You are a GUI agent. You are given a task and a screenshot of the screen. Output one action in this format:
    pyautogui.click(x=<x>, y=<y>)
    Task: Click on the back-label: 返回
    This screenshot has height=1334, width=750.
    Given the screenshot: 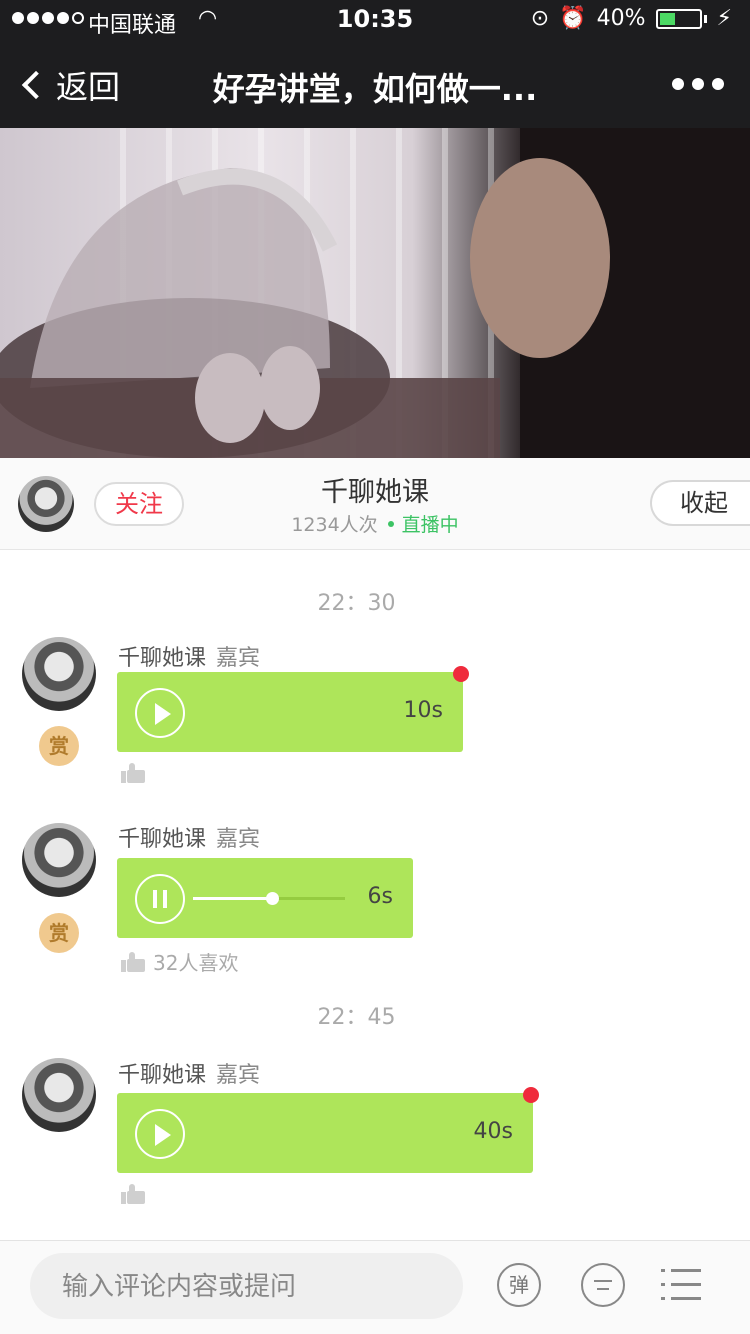 What is the action you would take?
    pyautogui.click(x=88, y=87)
    